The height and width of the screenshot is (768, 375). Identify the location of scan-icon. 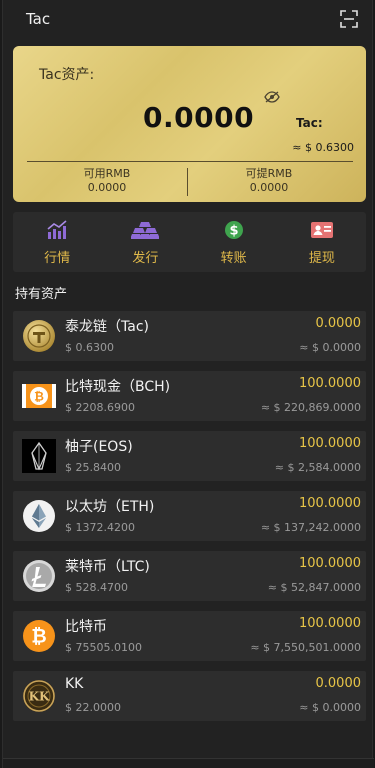
(349, 19).